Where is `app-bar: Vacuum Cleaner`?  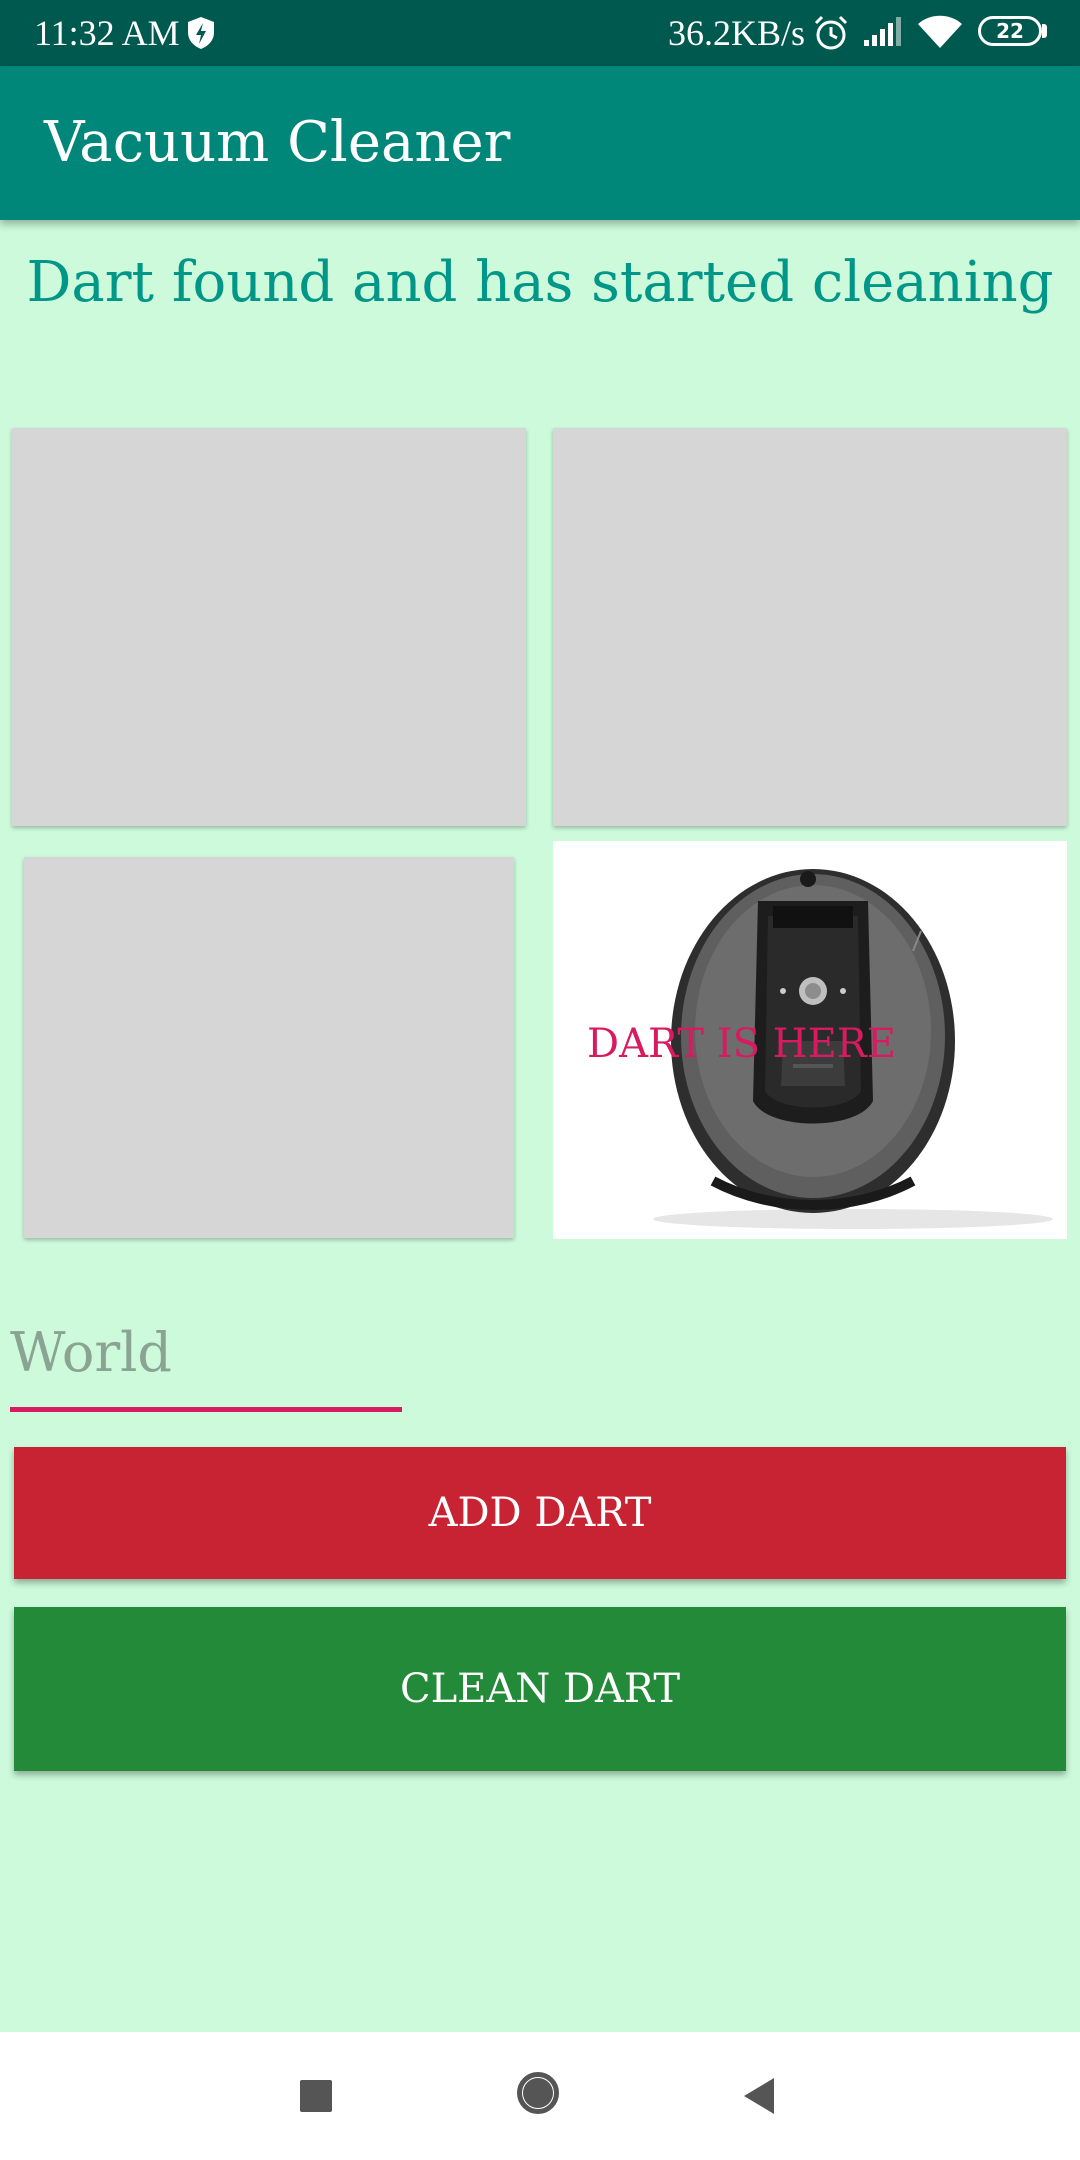
app-bar: Vacuum Cleaner is located at coordinates (540, 143).